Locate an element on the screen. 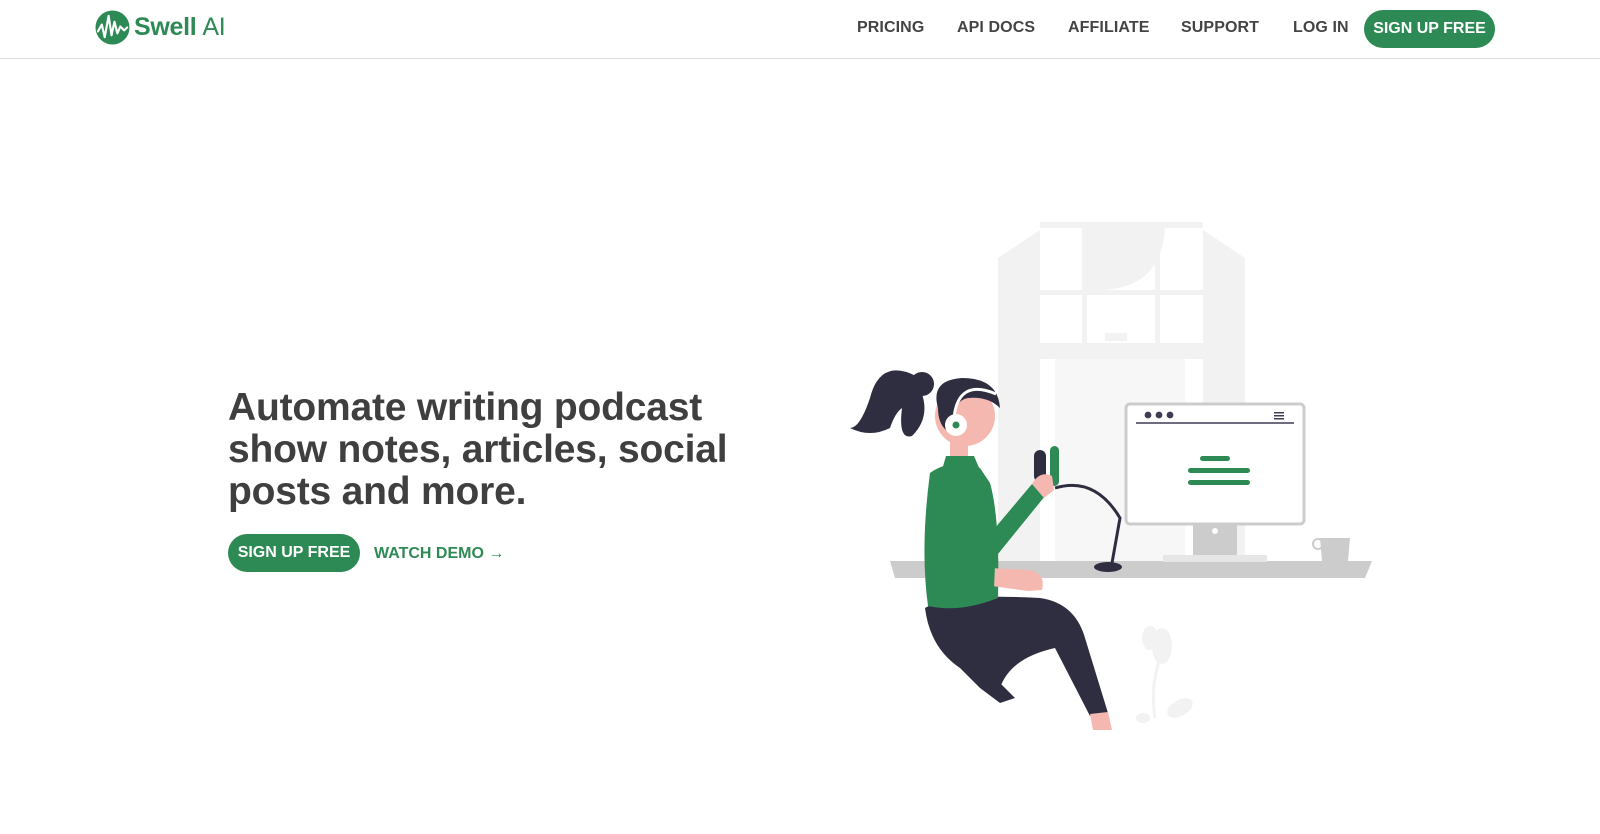  logo-waveform-icon is located at coordinates (112, 27).